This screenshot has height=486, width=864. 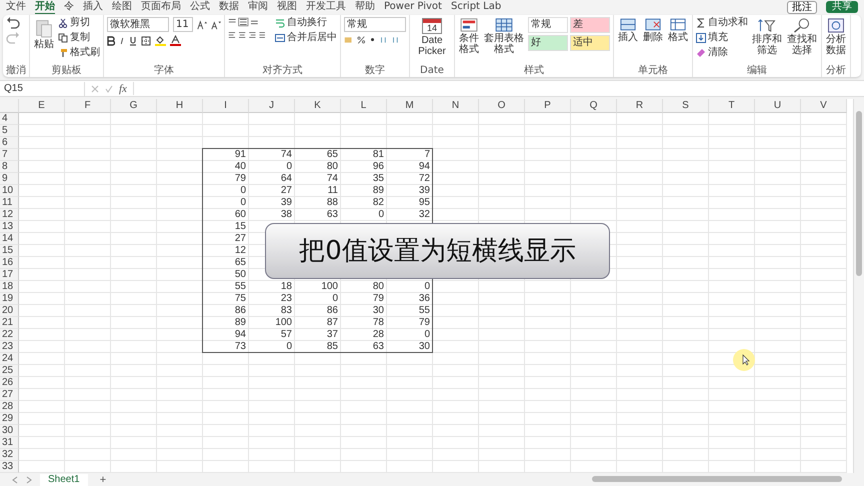 I want to click on column-header: O, so click(x=502, y=106).